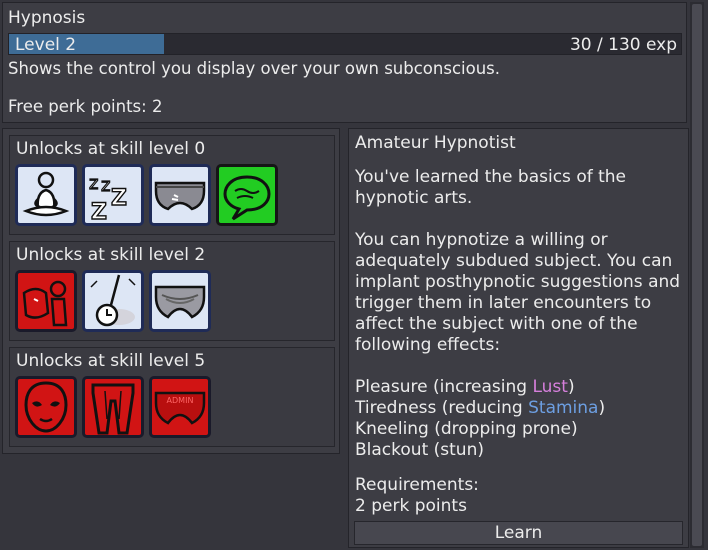  I want to click on tier-level-0: Unlocks at skill level 0 z z Z Z, so click(172, 185).